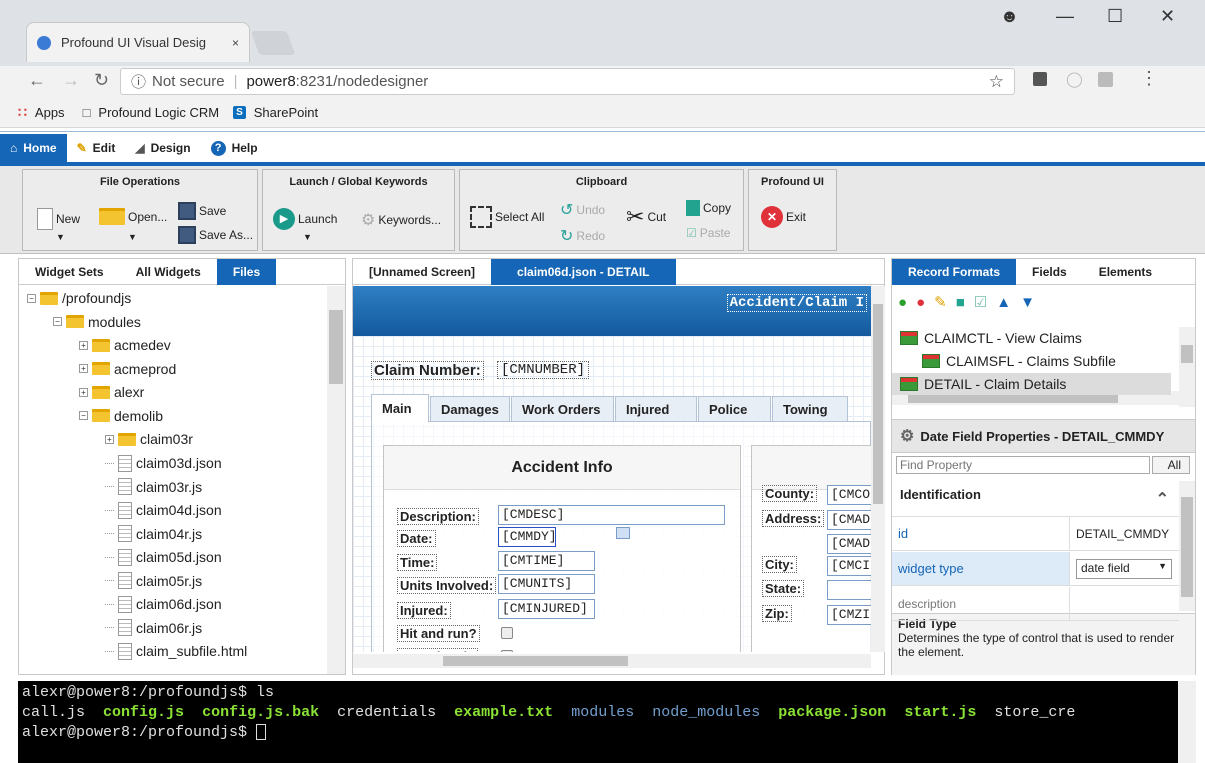 Image resolution: width=1205 pixels, height=763 pixels. What do you see at coordinates (582, 236) in the screenshot?
I see `redo-button: ↻ Redo` at bounding box center [582, 236].